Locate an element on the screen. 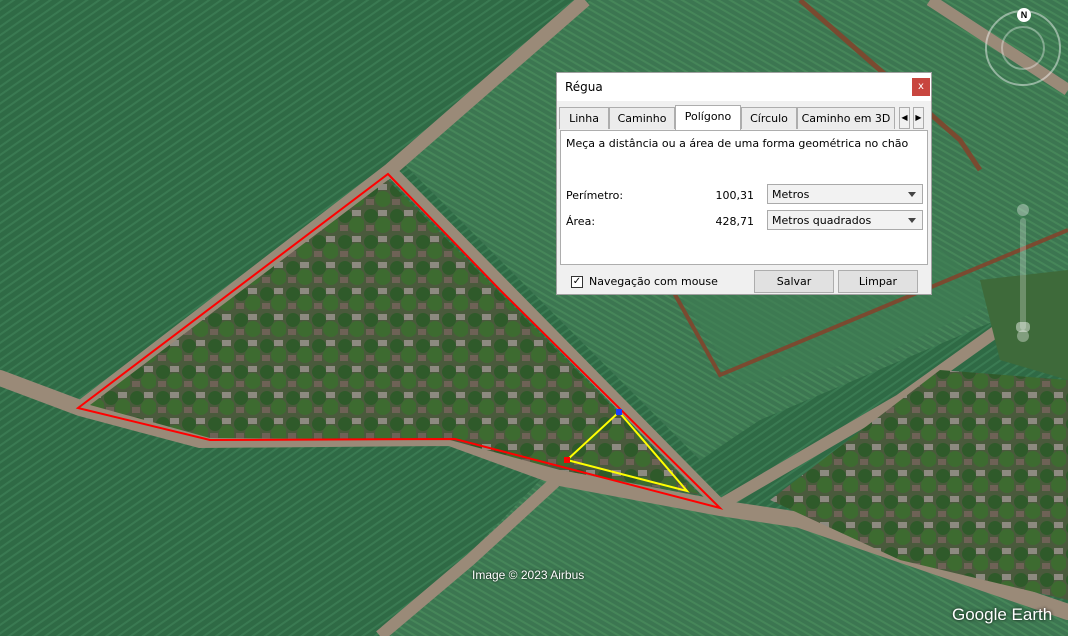  tab-poligono: Polígono is located at coordinates (708, 117).